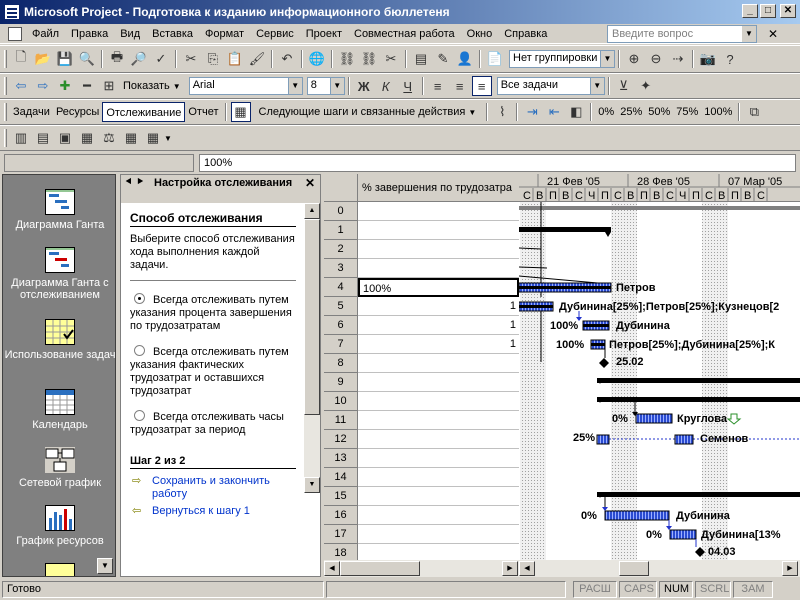  What do you see at coordinates (550, 86) in the screenshot?
I see `filter-select: Все задачи ▼` at bounding box center [550, 86].